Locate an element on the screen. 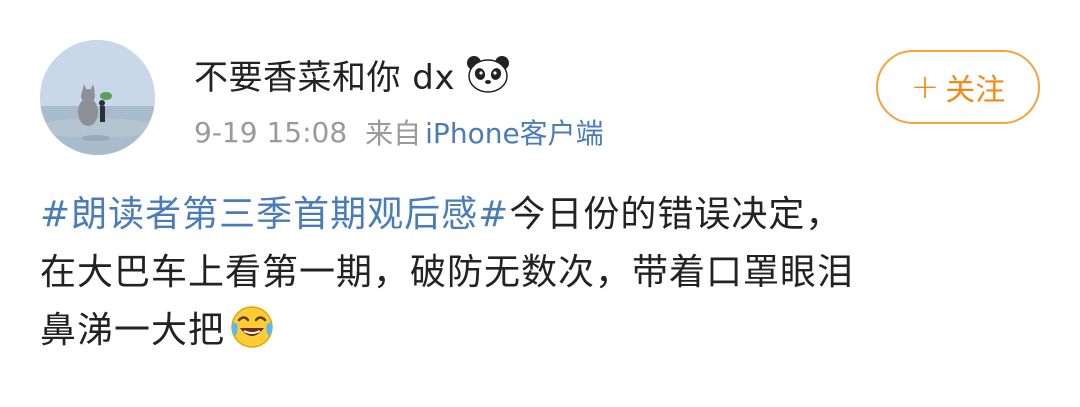  author-row: 不要香菜和你 dx is located at coordinates (352, 74).